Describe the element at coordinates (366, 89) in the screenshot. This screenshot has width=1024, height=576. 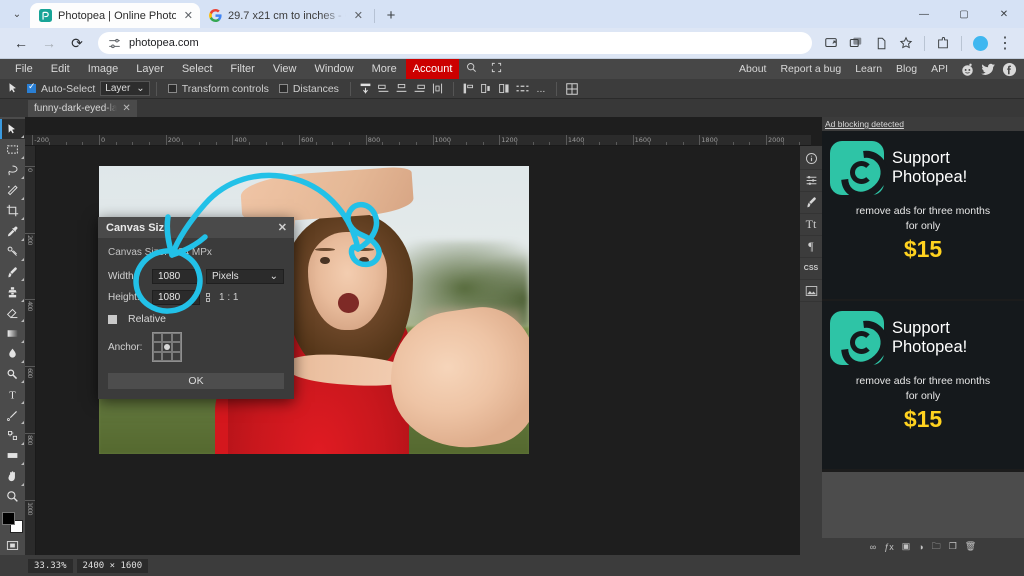
I see `align-top-icon` at that location.